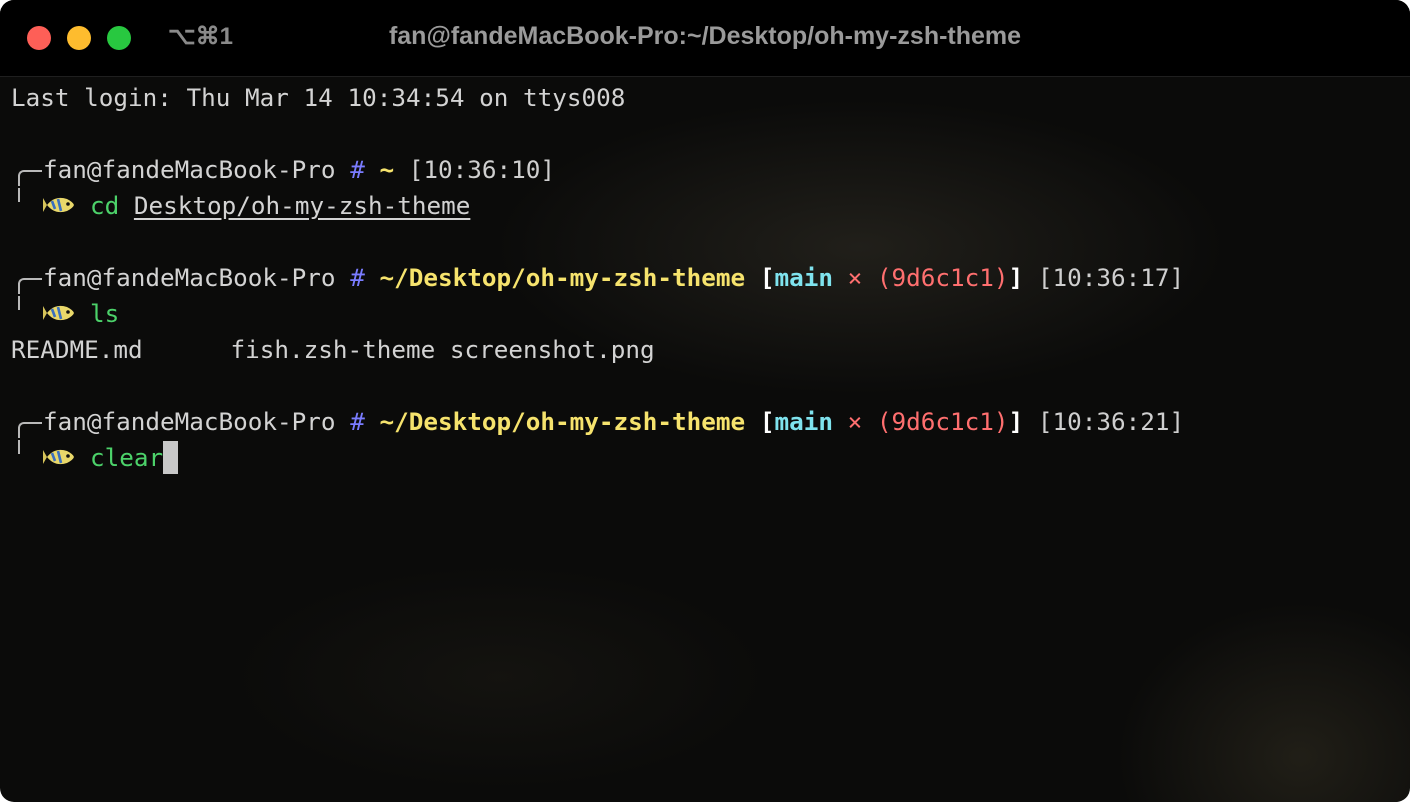 Image resolution: width=1410 pixels, height=802 pixels. Describe the element at coordinates (387, 169) in the screenshot. I see `prompt-path: ~` at that location.